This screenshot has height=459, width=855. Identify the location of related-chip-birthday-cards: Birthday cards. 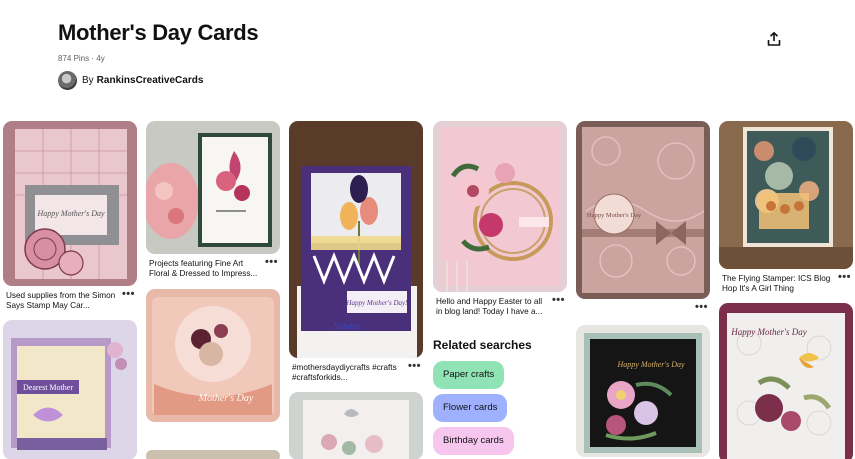
(473, 441).